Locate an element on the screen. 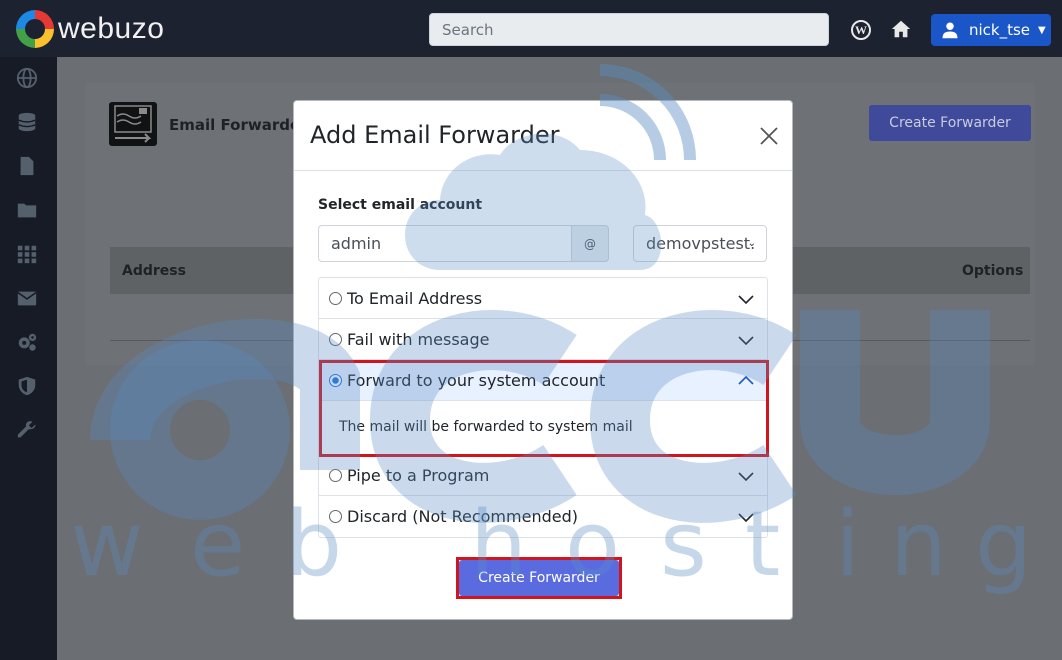 This screenshot has width=1062, height=660. top-bar: webuzo W nick_tse ▼ is located at coordinates (531, 28).